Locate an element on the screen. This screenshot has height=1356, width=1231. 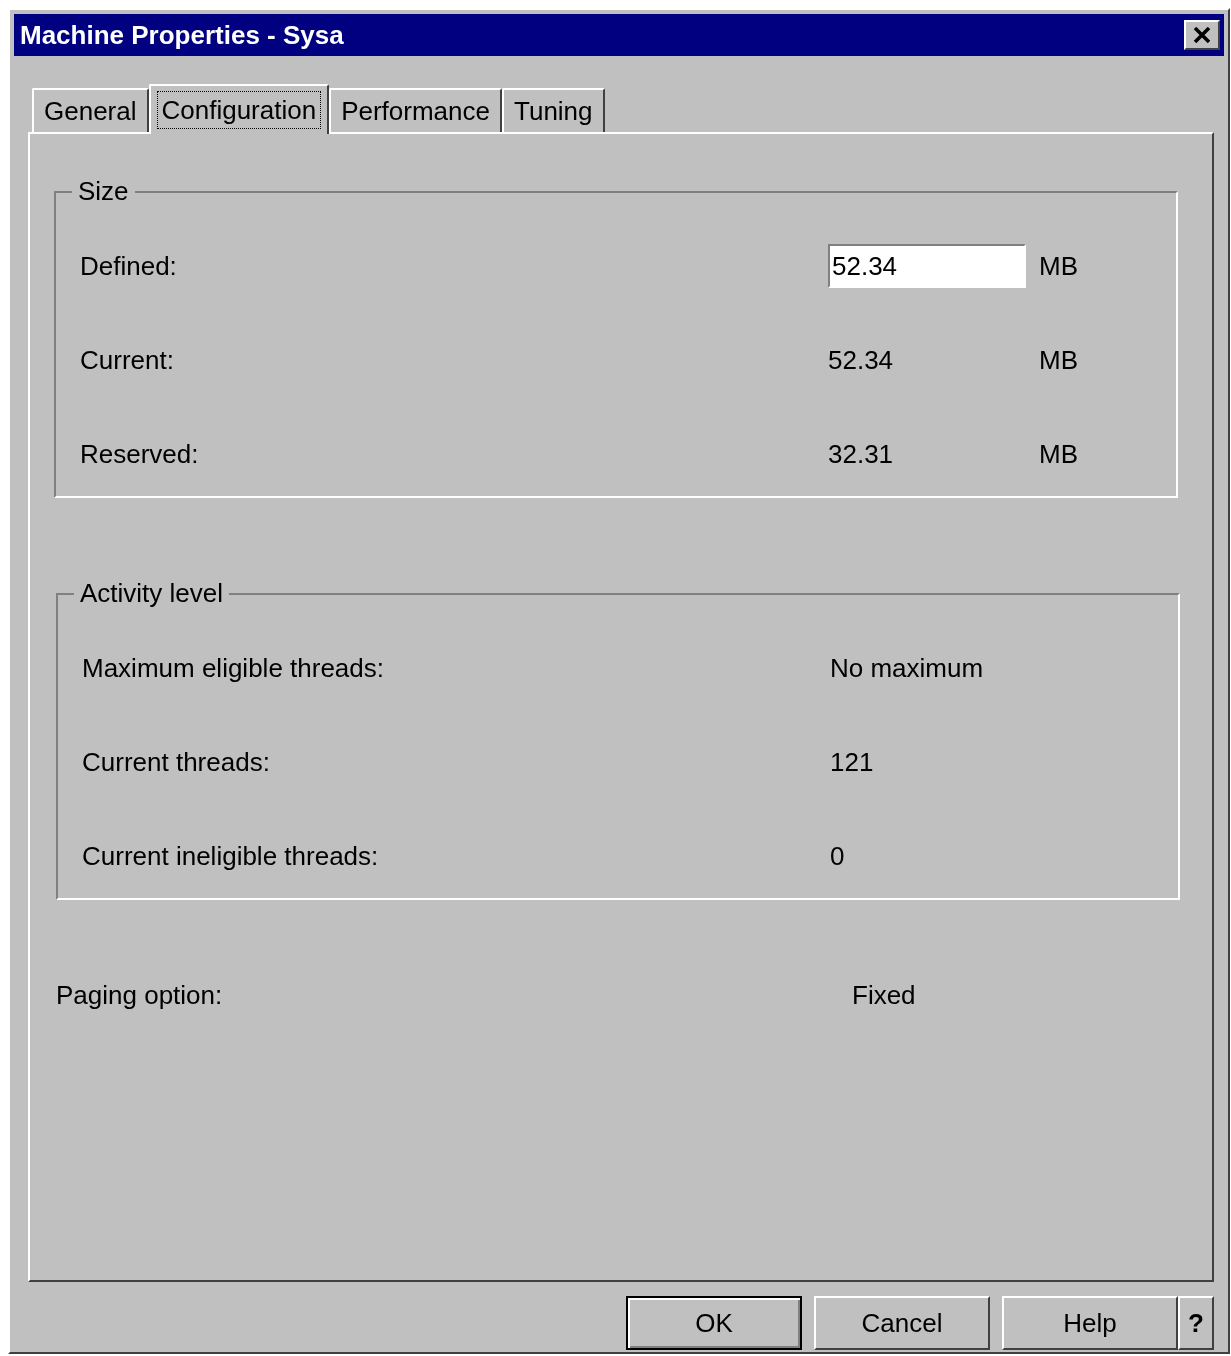
help-context-button: ? is located at coordinates (1196, 1323).